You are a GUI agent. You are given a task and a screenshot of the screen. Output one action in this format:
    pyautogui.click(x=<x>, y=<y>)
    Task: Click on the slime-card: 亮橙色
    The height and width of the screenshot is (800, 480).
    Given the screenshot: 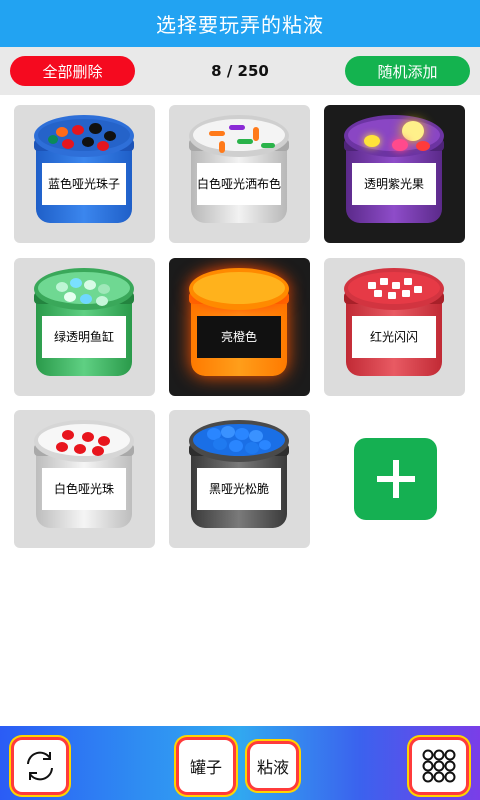 What is the action you would take?
    pyautogui.click(x=239, y=327)
    